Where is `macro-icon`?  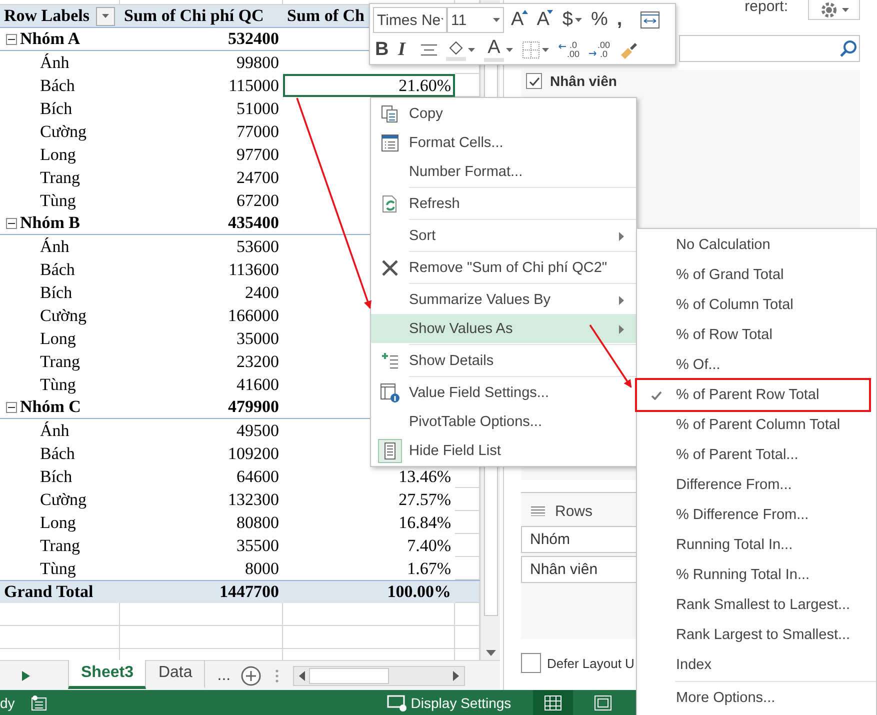 macro-icon is located at coordinates (38, 702).